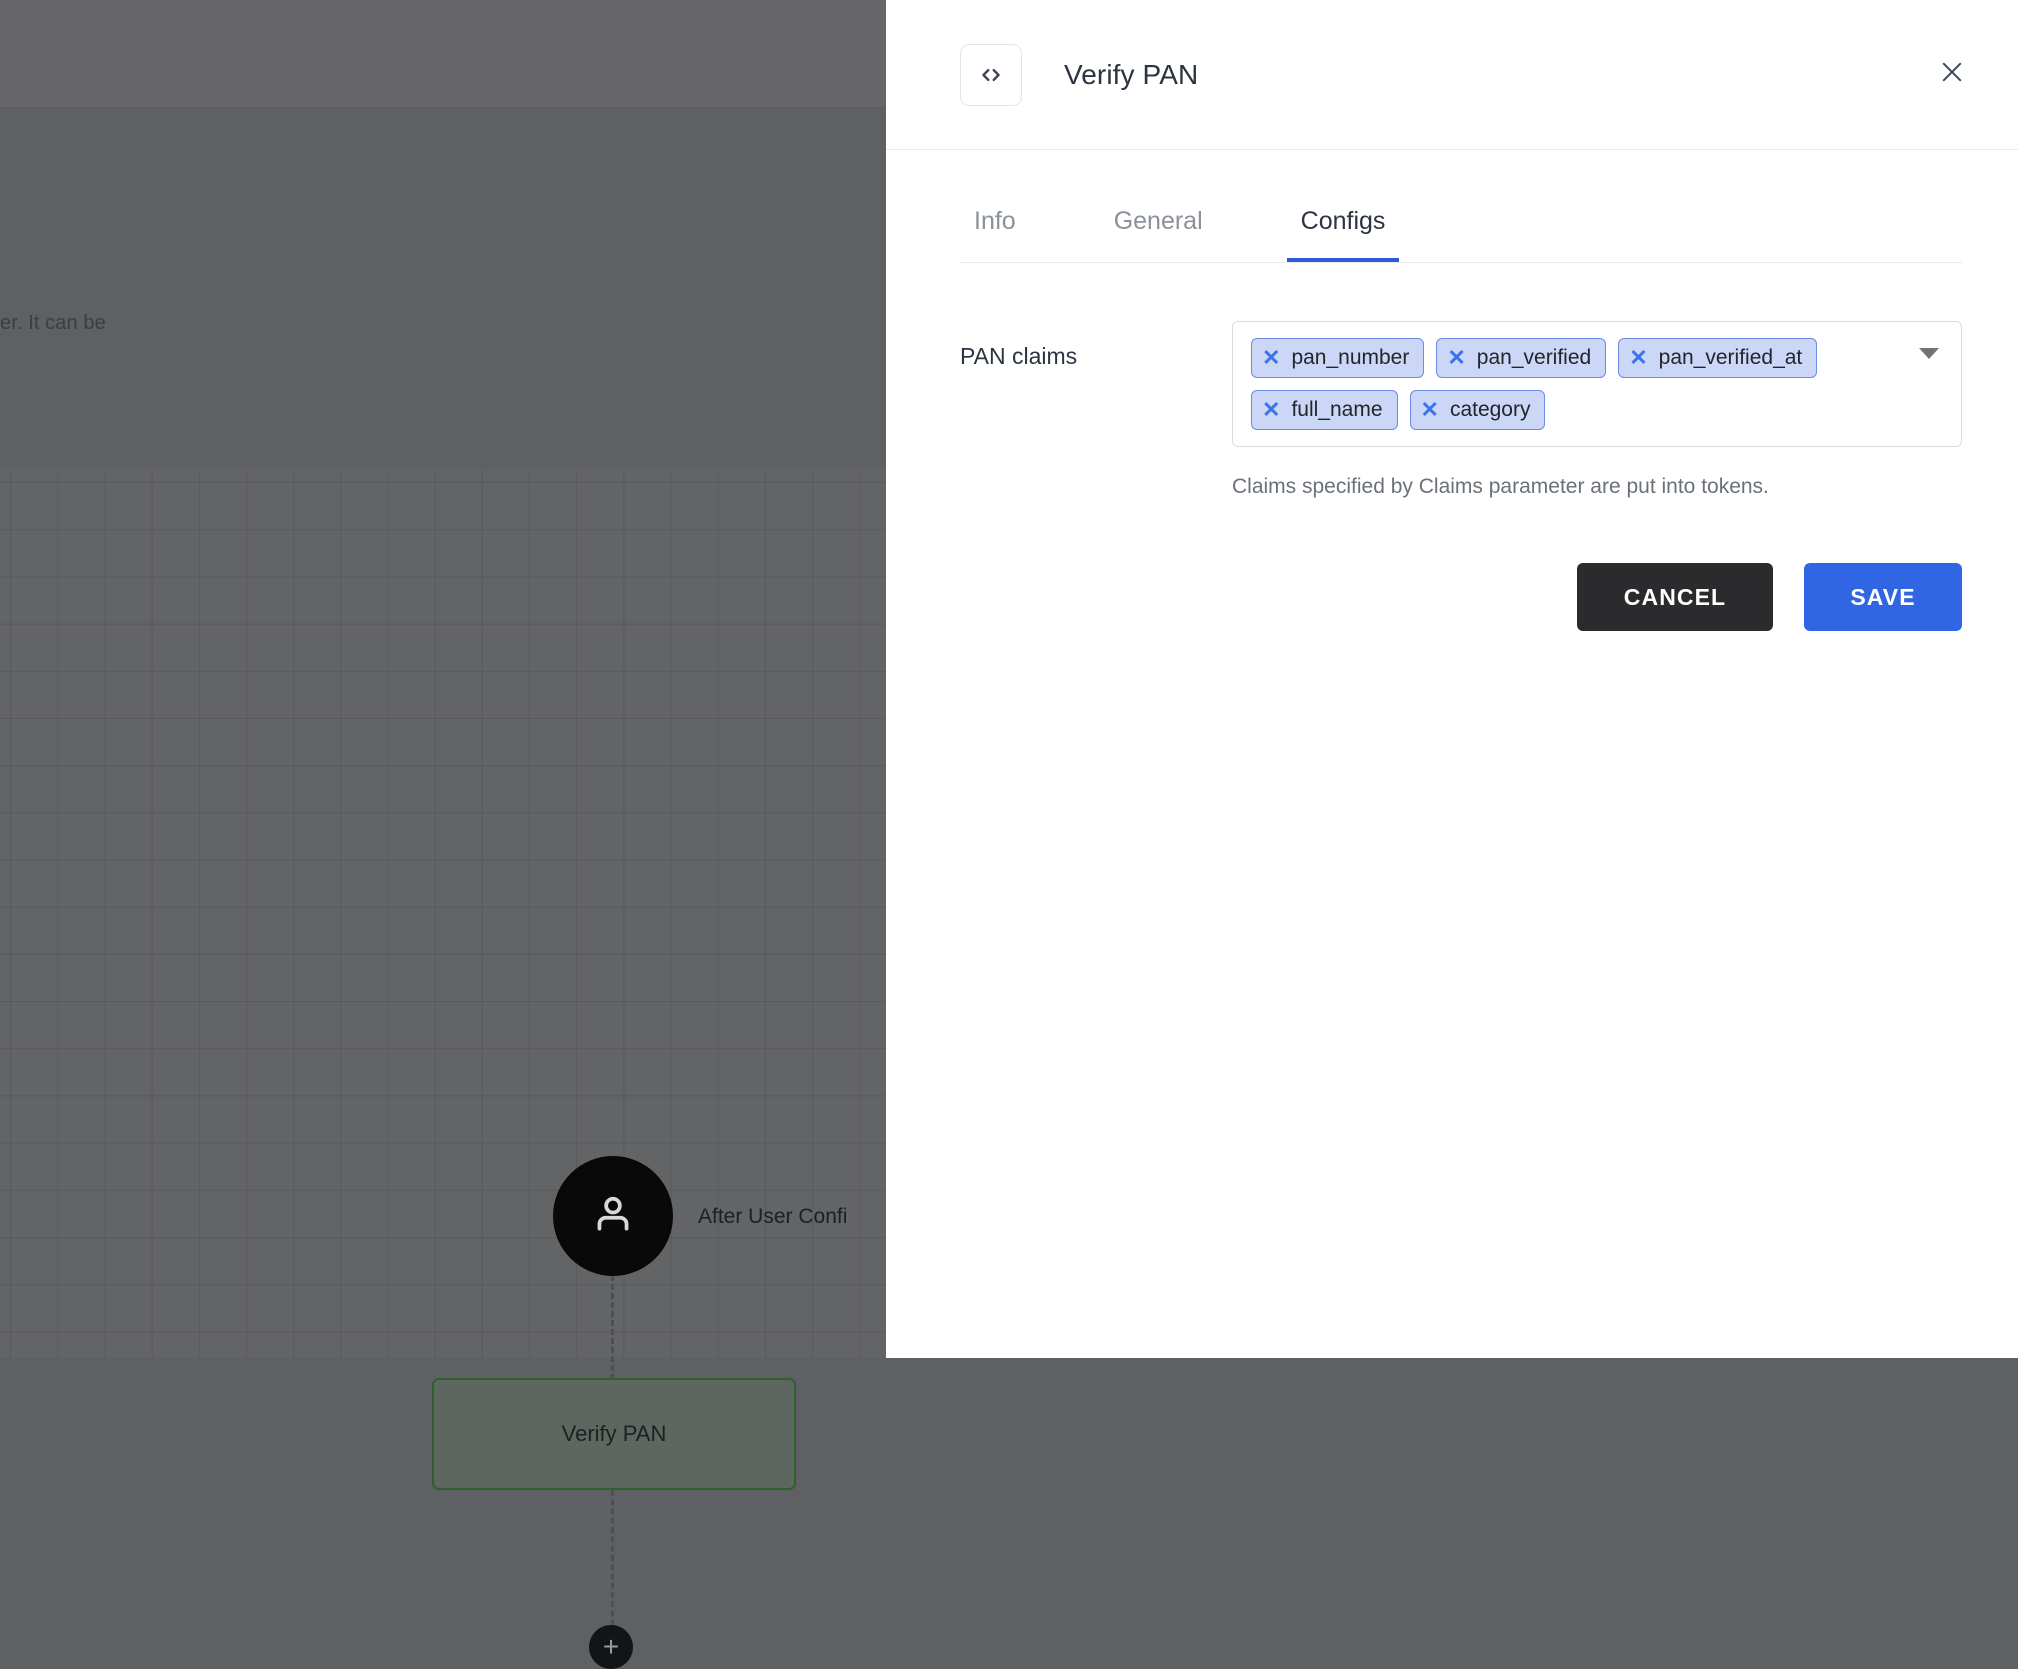 The width and height of the screenshot is (2018, 1669). Describe the element at coordinates (1131, 75) in the screenshot. I see `page-title: Verify PAN` at that location.